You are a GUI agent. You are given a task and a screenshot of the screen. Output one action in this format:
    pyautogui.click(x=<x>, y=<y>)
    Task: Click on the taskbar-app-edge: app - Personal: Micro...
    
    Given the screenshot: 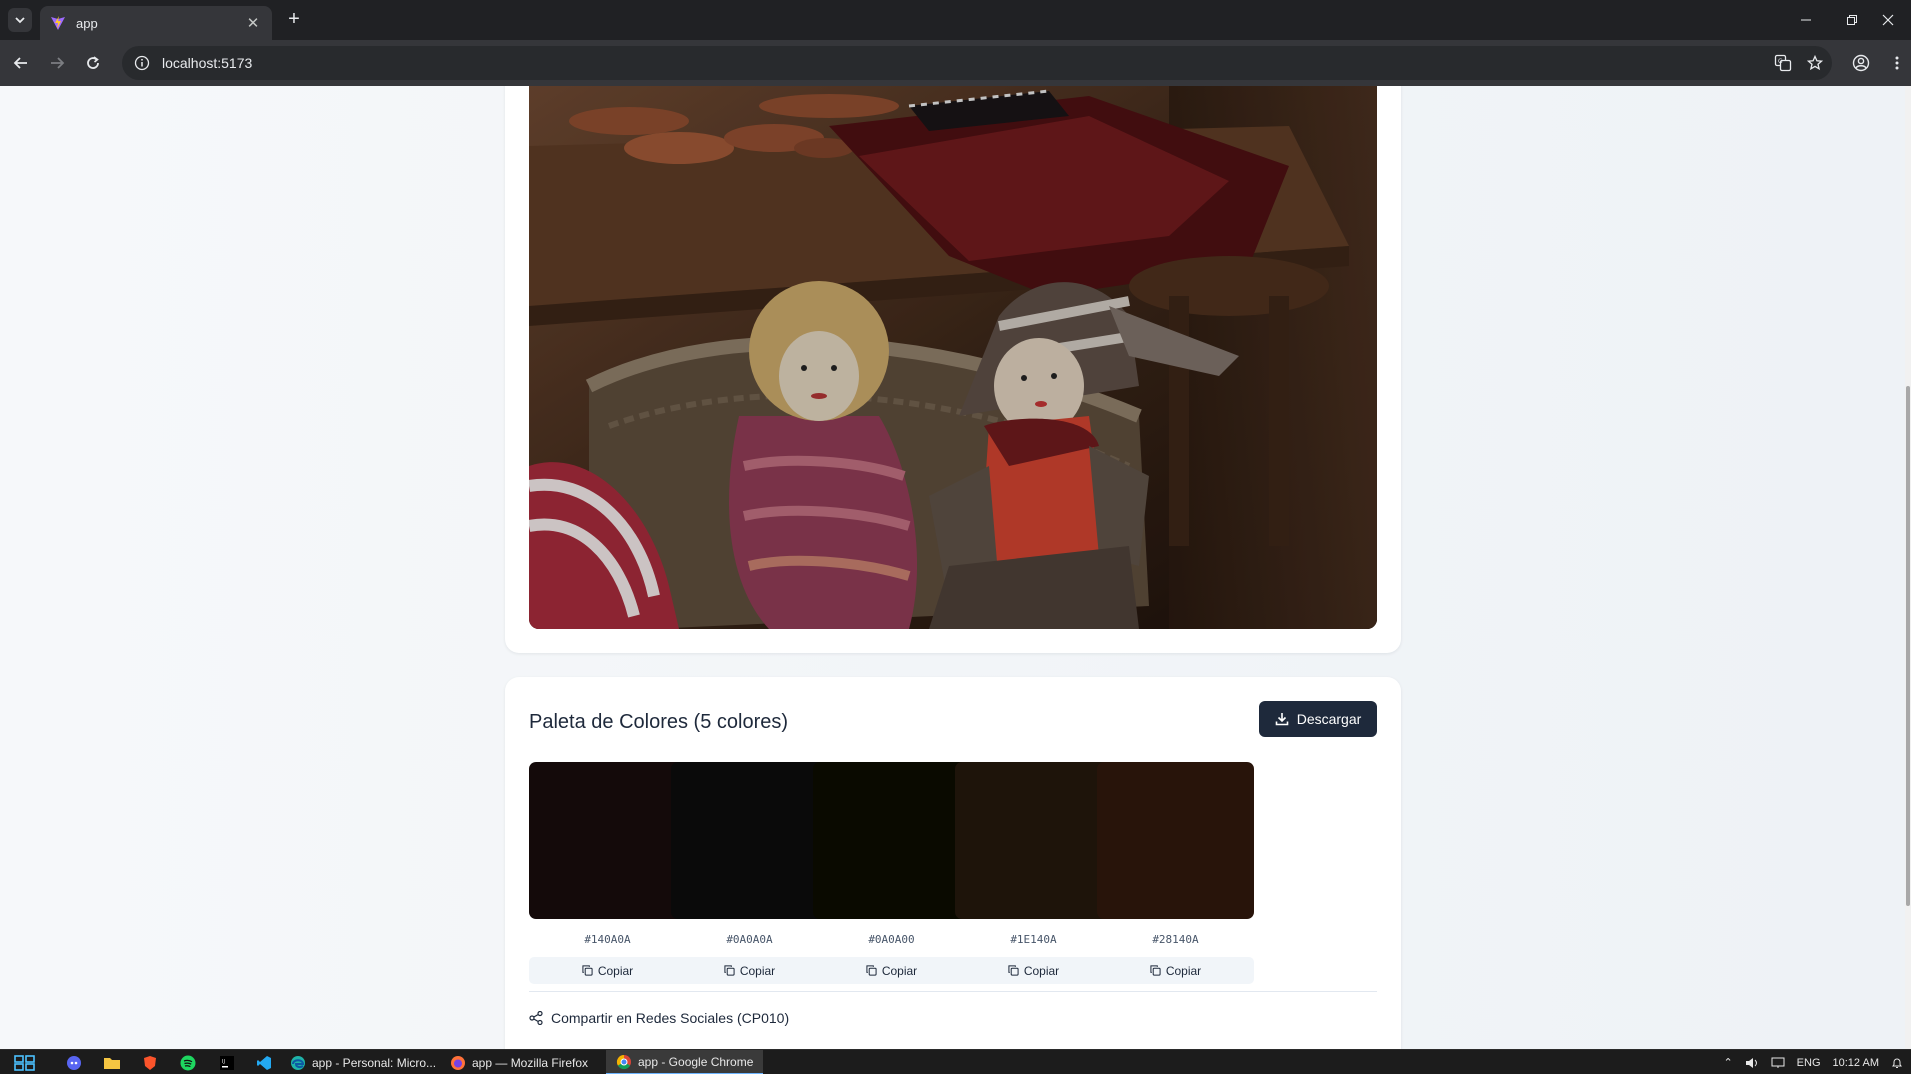 What is the action you would take?
    pyautogui.click(x=363, y=1062)
    